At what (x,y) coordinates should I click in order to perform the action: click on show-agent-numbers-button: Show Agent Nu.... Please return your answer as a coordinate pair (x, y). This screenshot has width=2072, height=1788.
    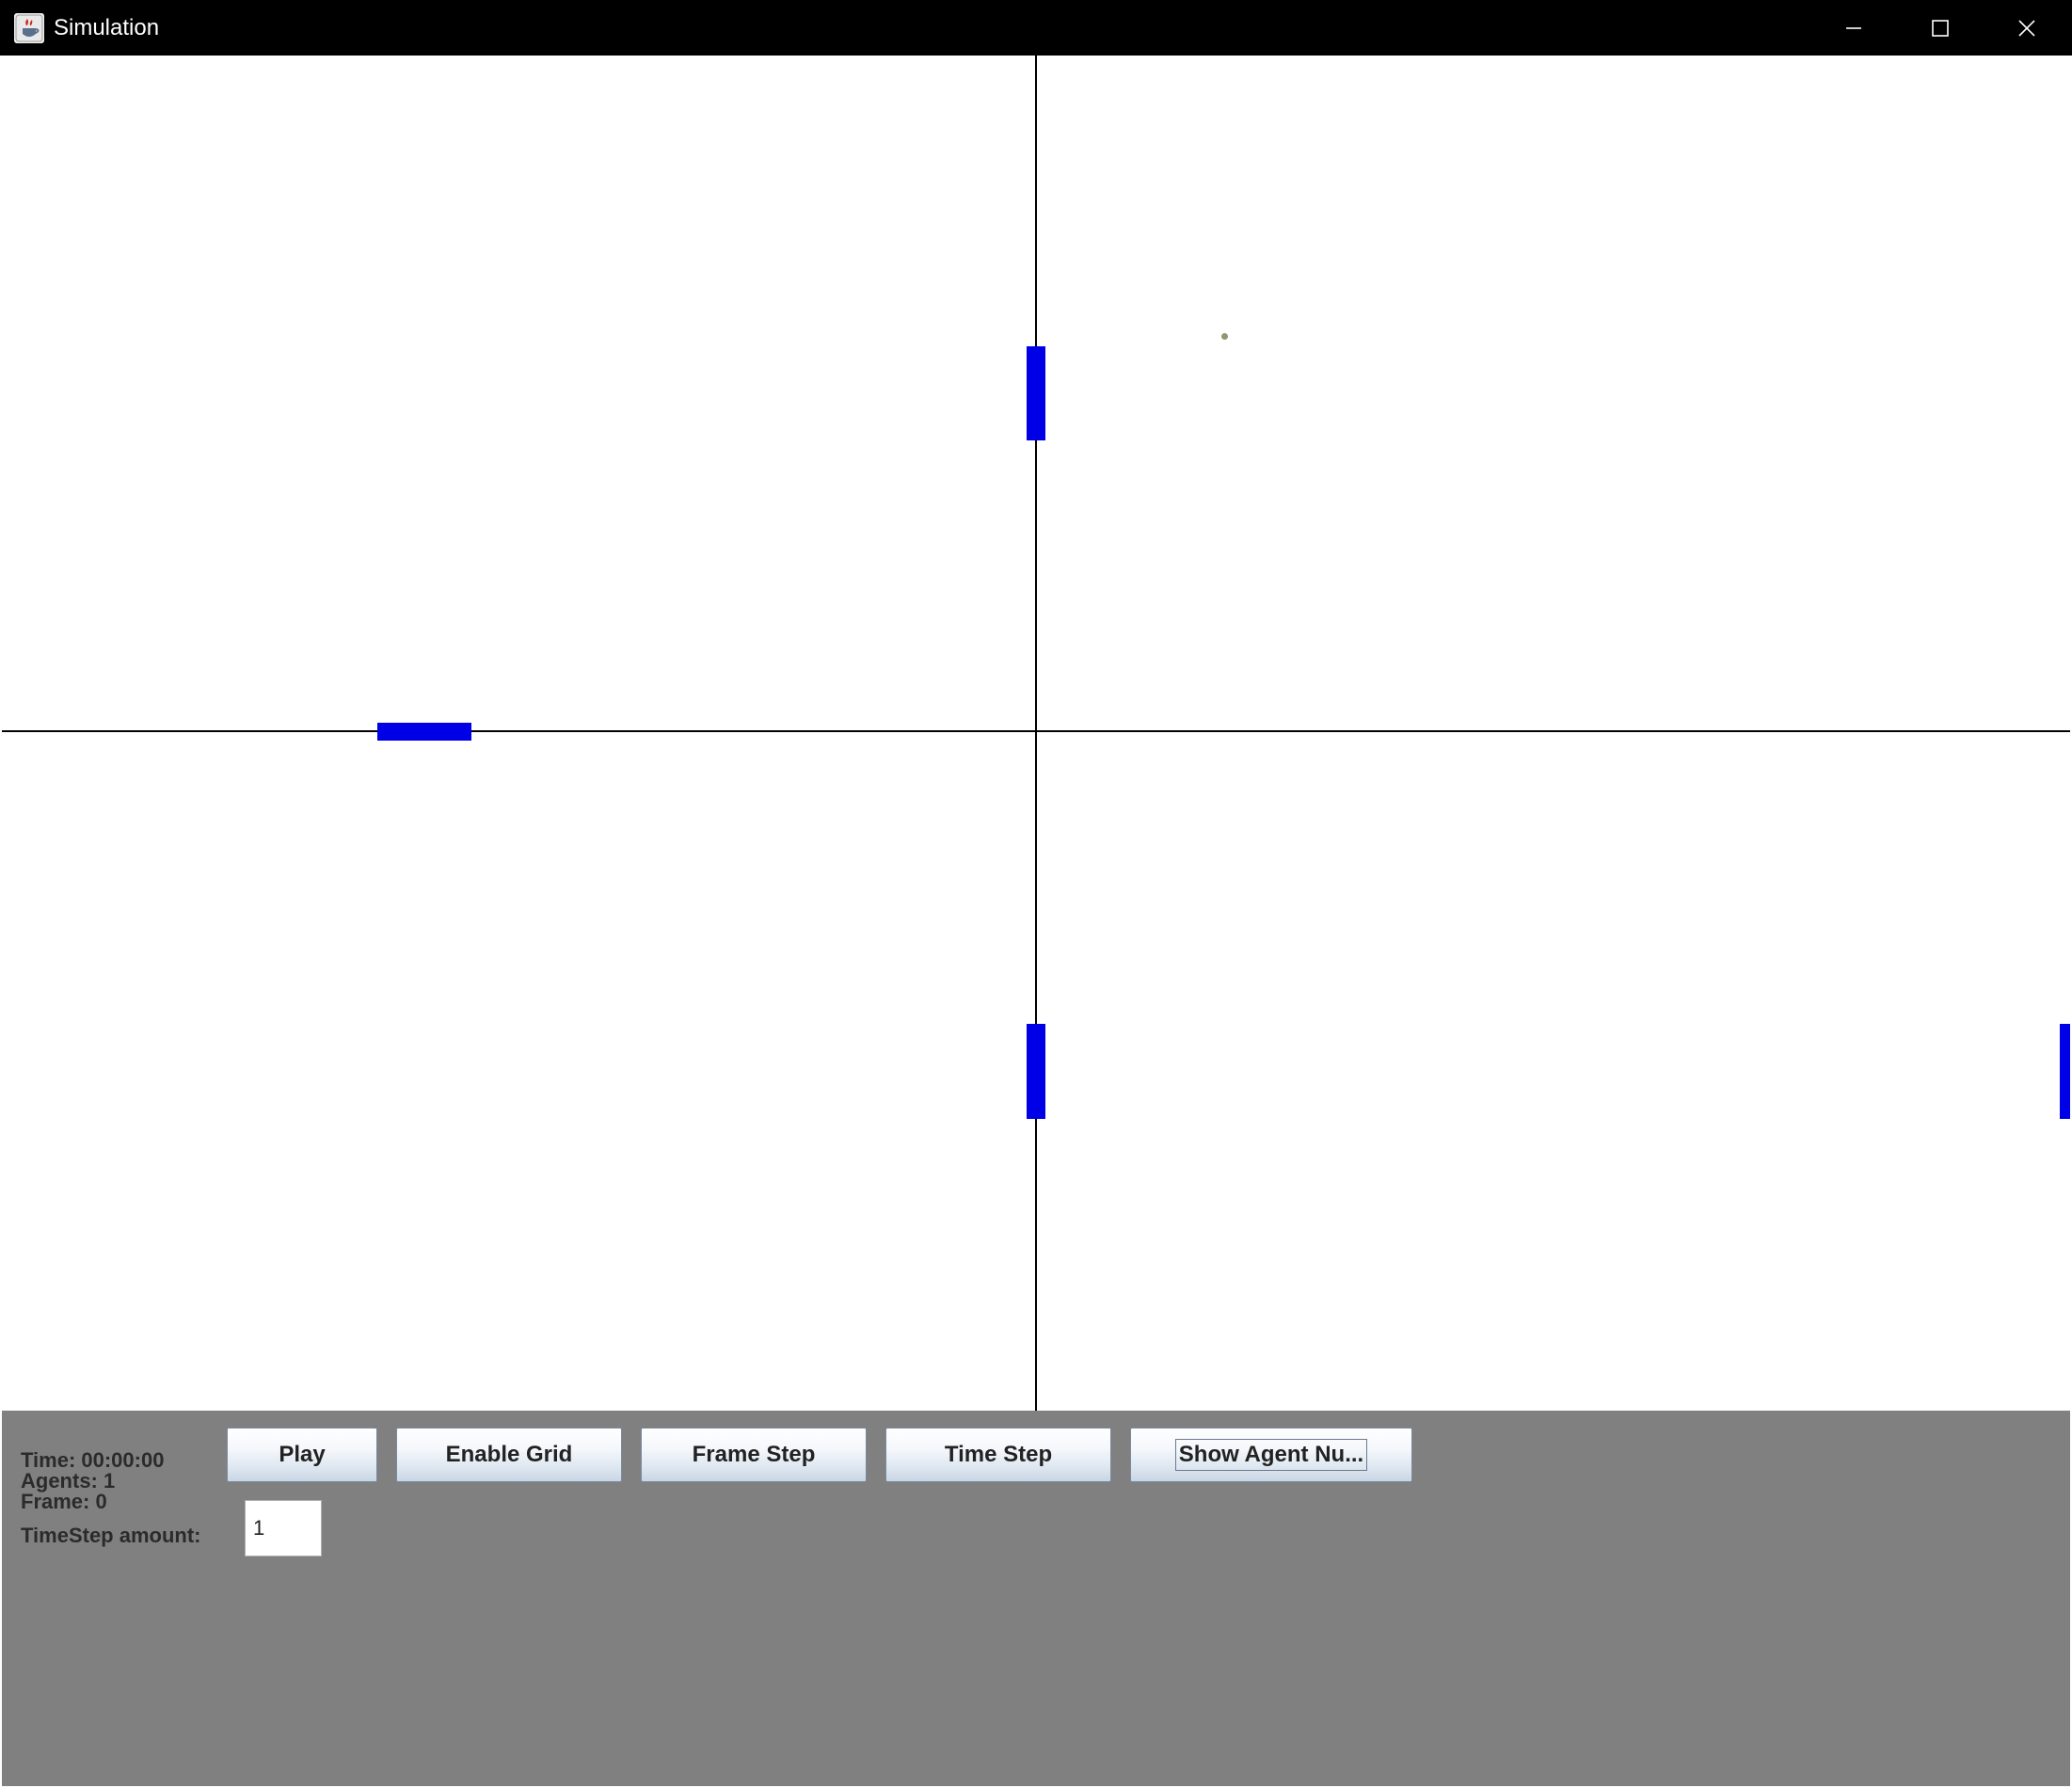
    Looking at the image, I should click on (1271, 1455).